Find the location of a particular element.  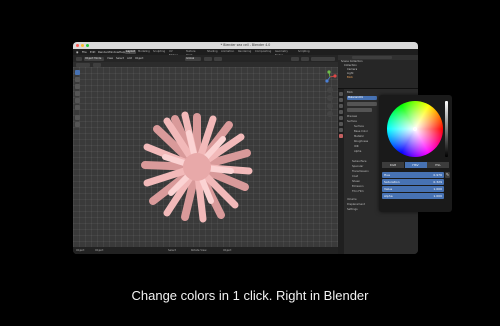

orientation-dropdown: Global is located at coordinates (193, 58).